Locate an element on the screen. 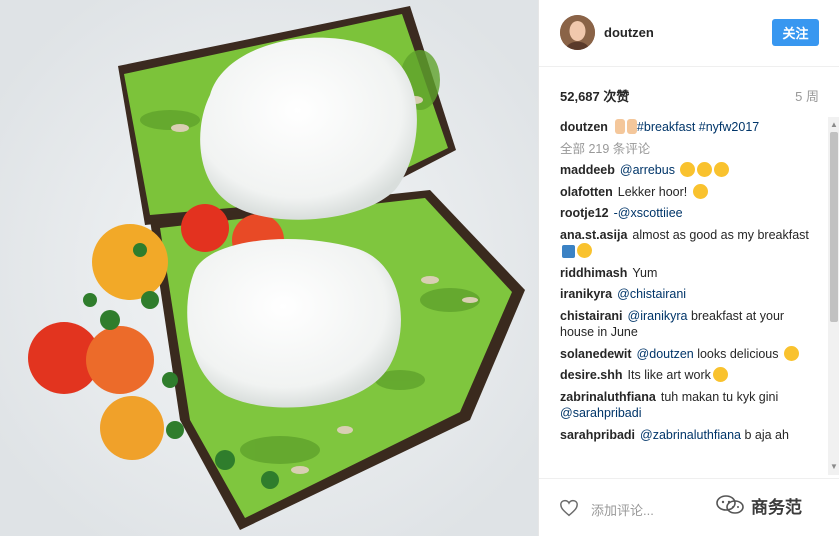  comment-username: zabrinaluthfiana is located at coordinates (608, 397).